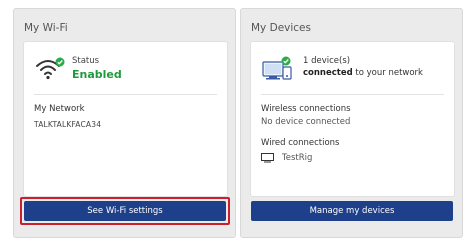 Image resolution: width=474 pixels, height=244 pixels. What do you see at coordinates (125, 211) in the screenshot?
I see `see-wifi-settings-button: See Wi-Fi settings` at bounding box center [125, 211].